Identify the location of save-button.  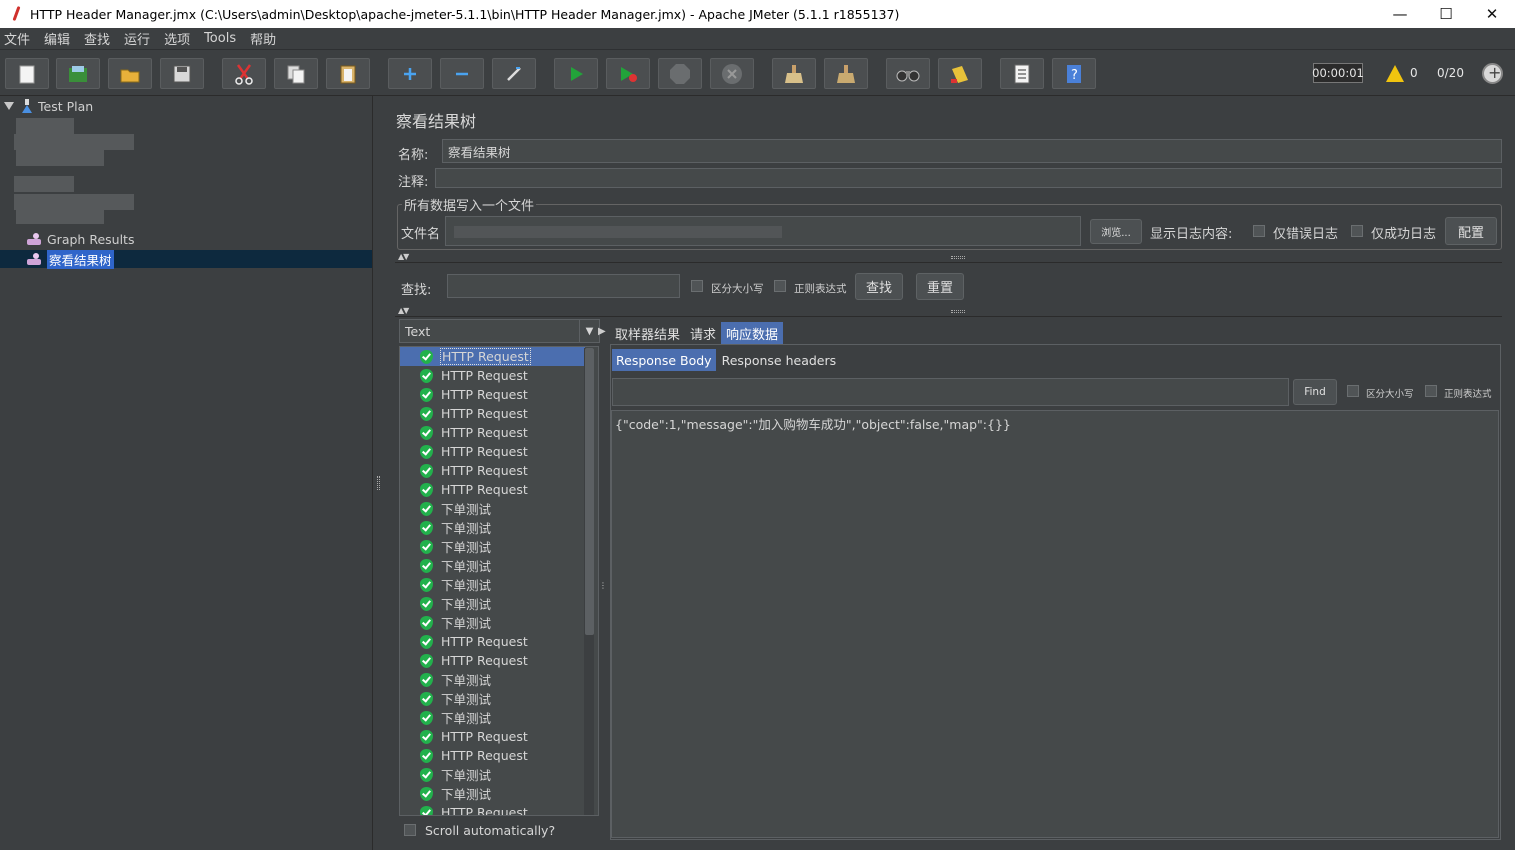
(182, 73).